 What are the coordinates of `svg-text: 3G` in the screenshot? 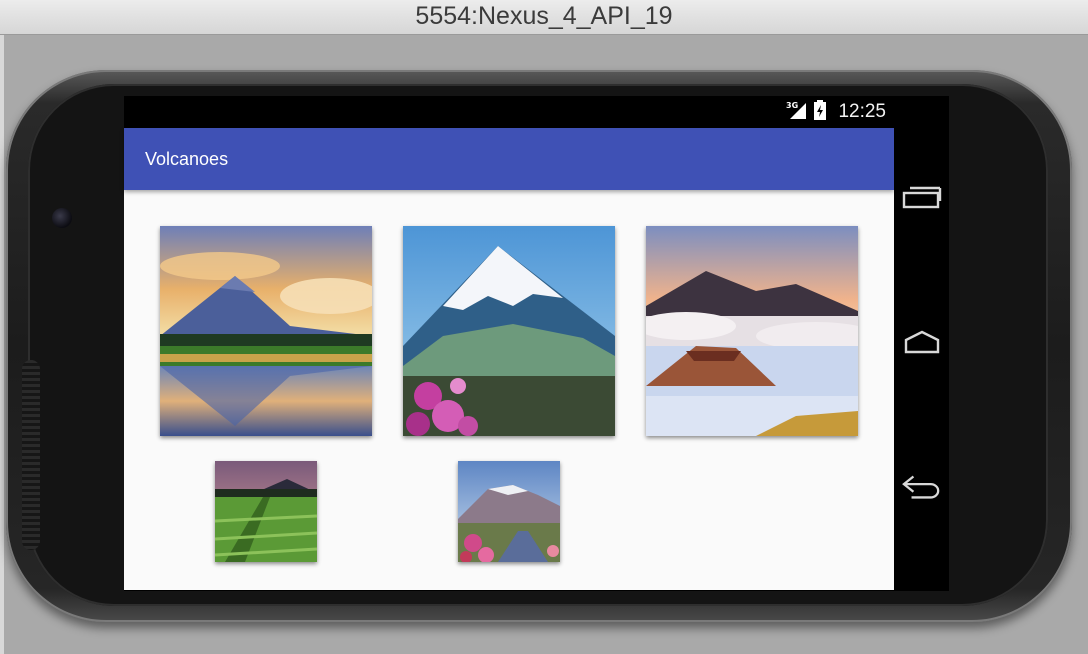 It's located at (792, 105).